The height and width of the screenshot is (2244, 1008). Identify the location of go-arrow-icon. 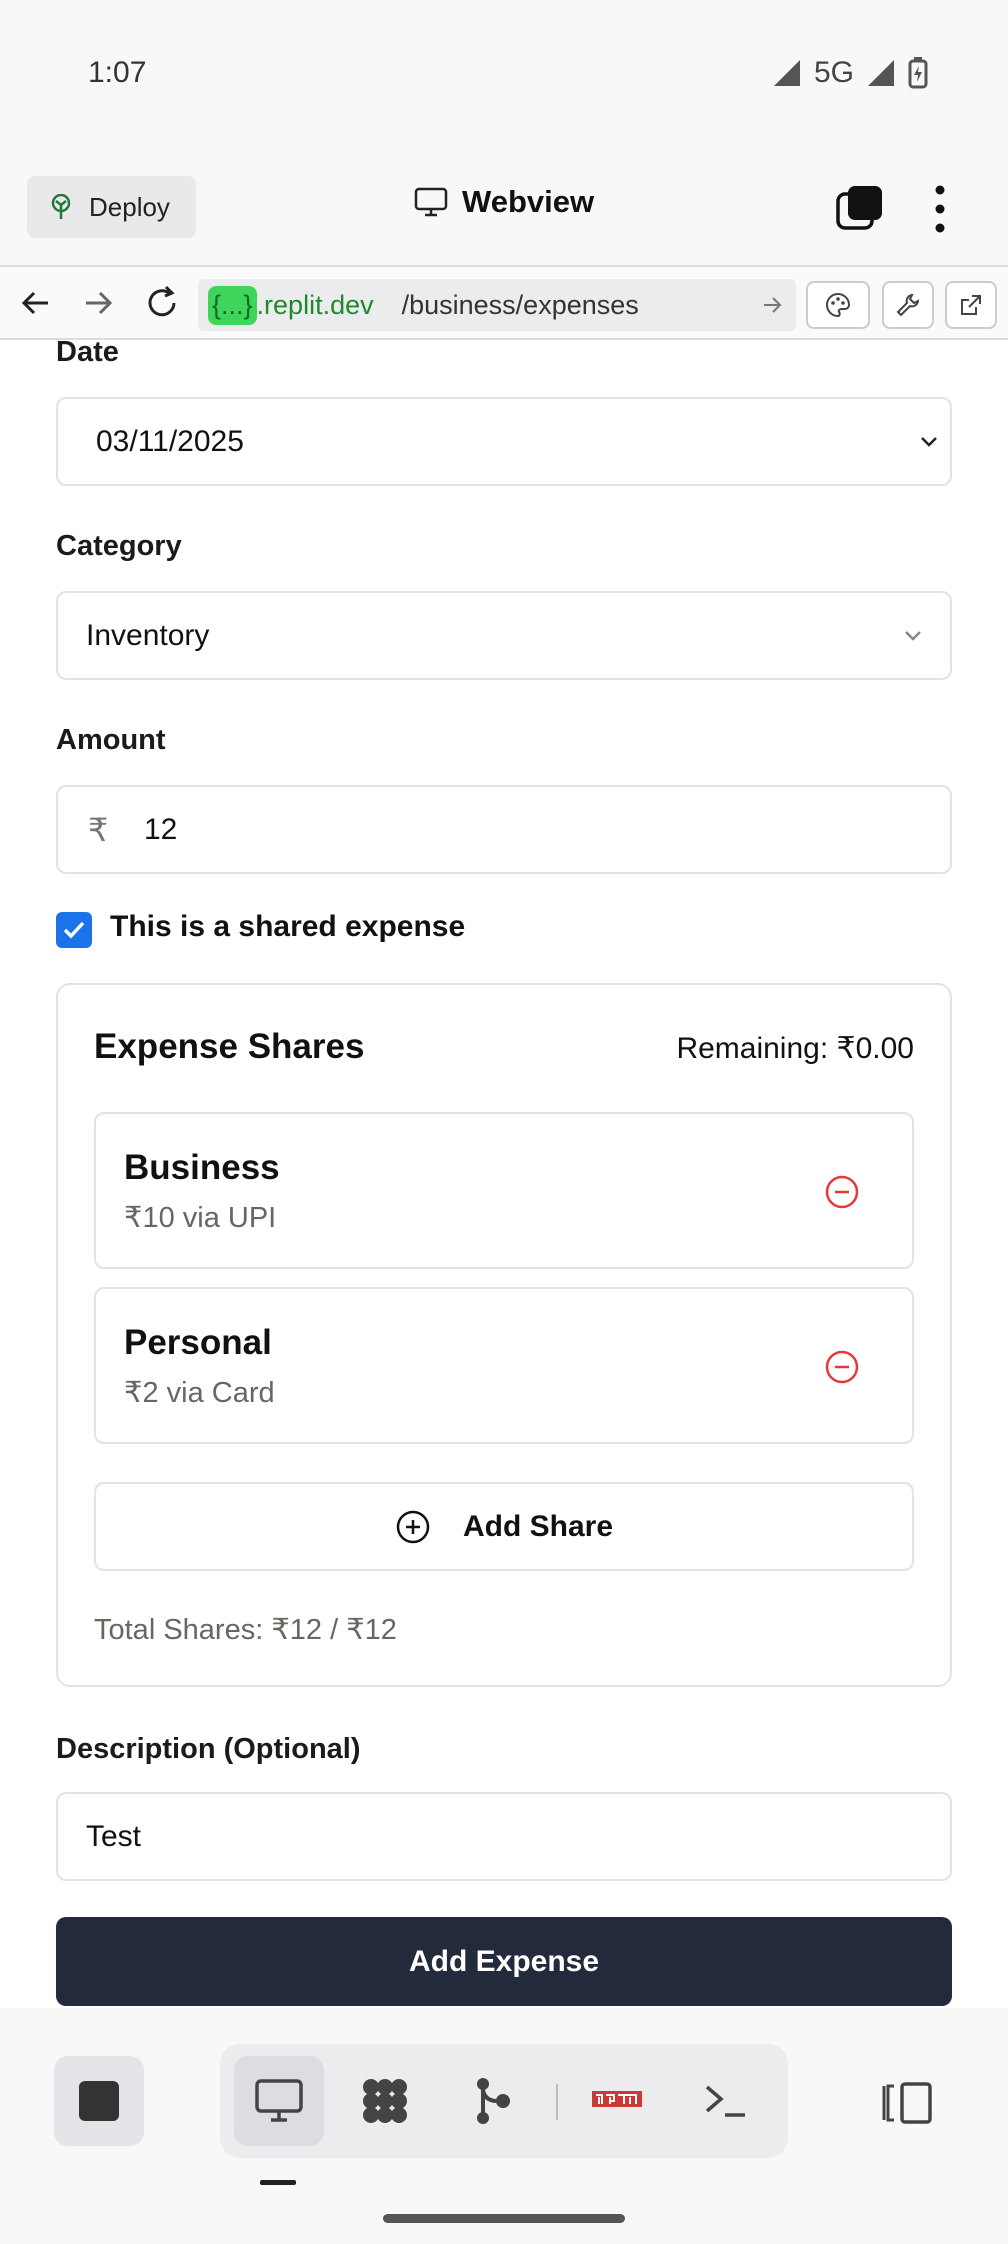
(772, 305).